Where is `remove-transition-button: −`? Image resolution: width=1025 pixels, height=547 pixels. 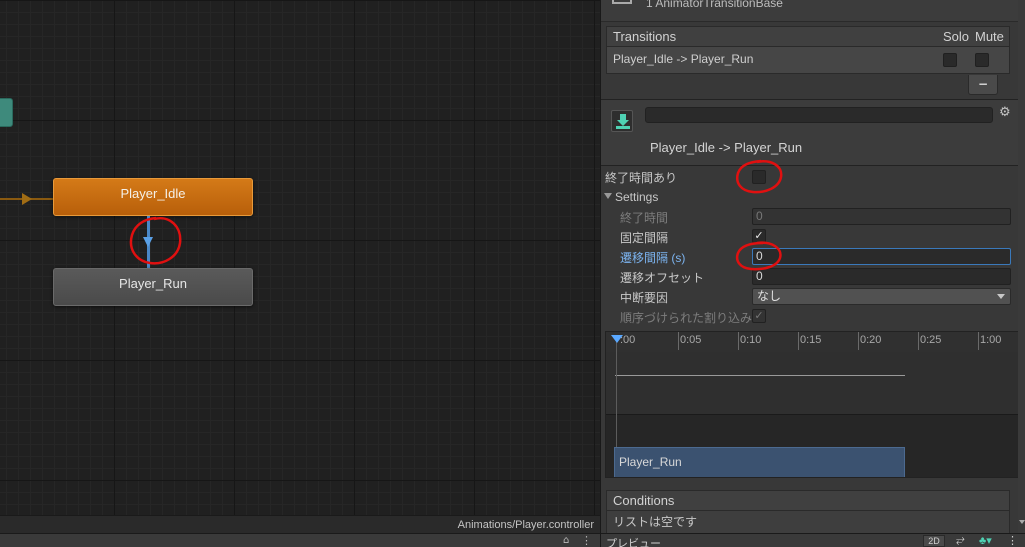 remove-transition-button: − is located at coordinates (983, 85).